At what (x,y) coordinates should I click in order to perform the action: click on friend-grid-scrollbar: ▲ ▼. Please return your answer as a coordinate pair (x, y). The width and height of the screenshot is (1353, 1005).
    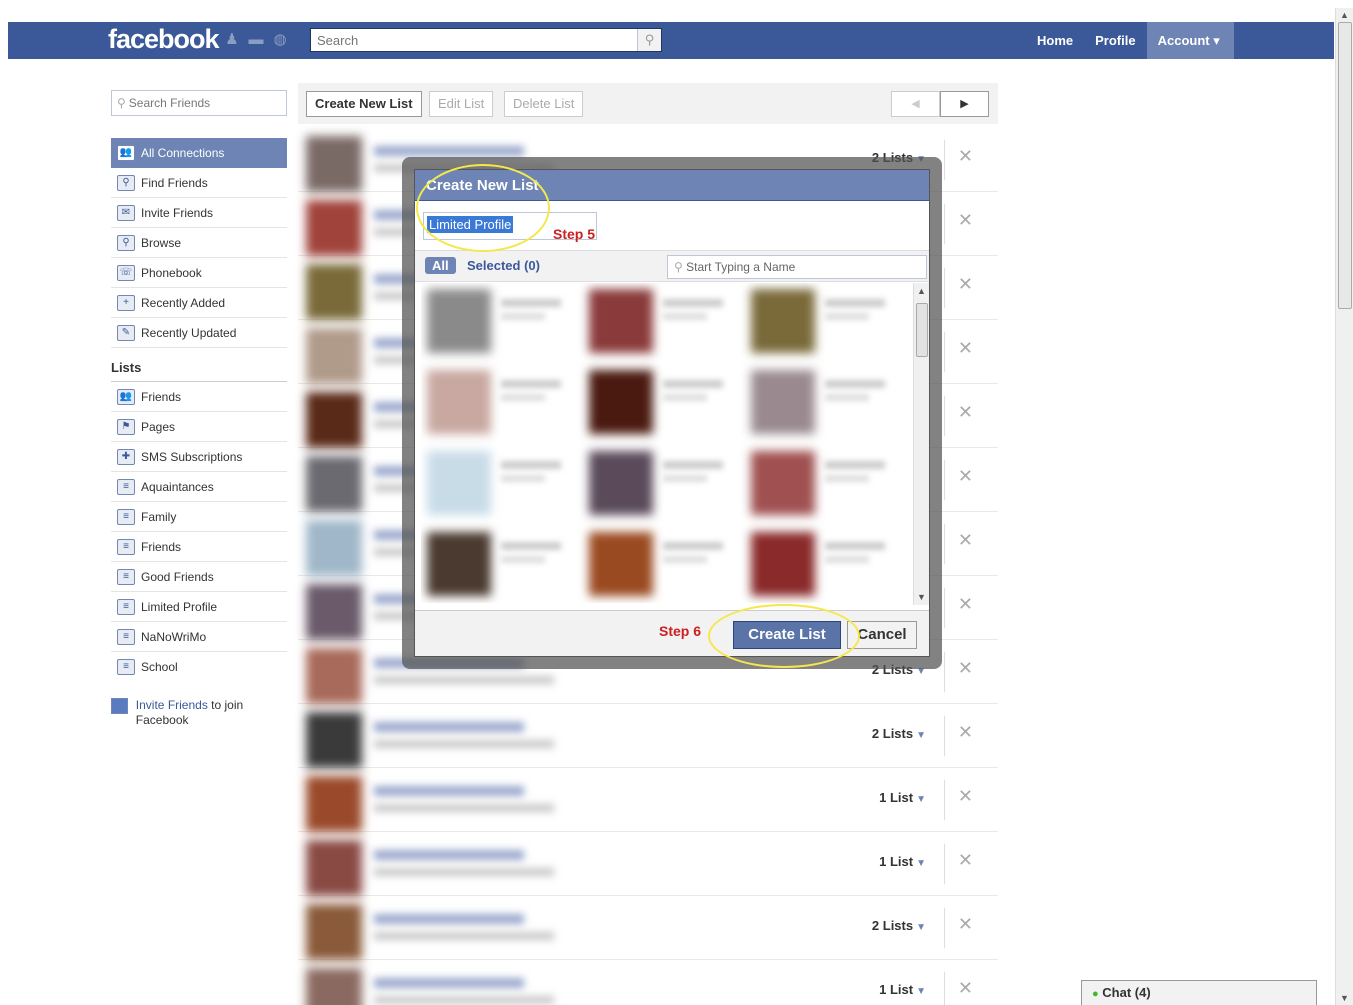
    Looking at the image, I should click on (921, 444).